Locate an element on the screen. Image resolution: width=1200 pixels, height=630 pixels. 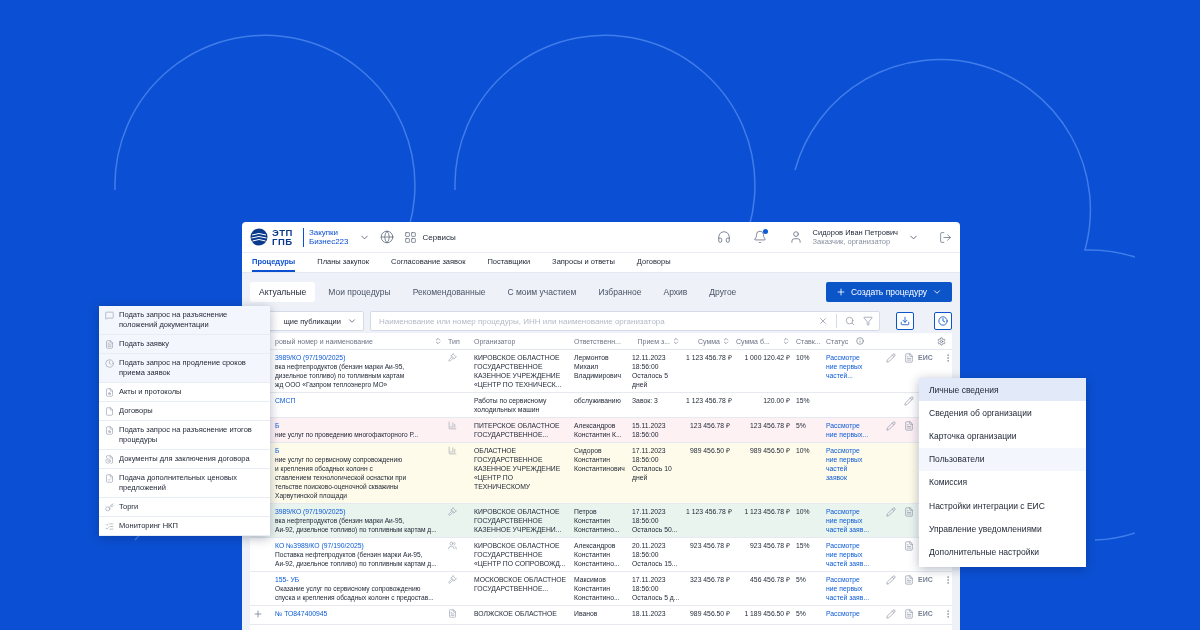
settings-icon is located at coordinates (941, 341).